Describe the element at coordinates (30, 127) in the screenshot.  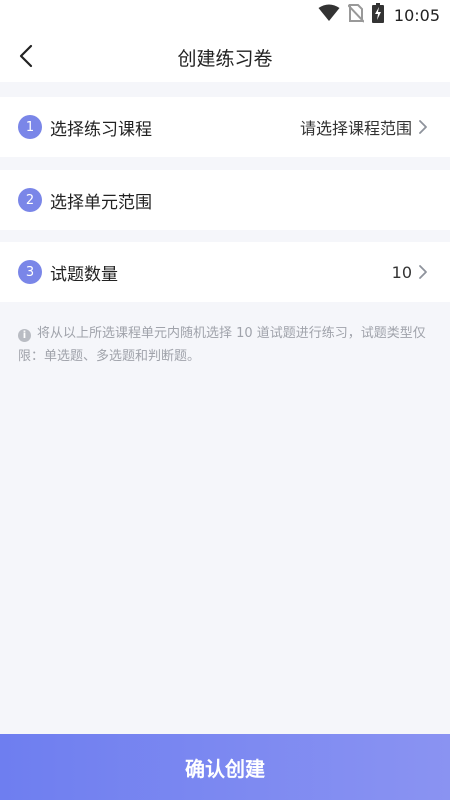
I see `step-number-badge: 1` at that location.